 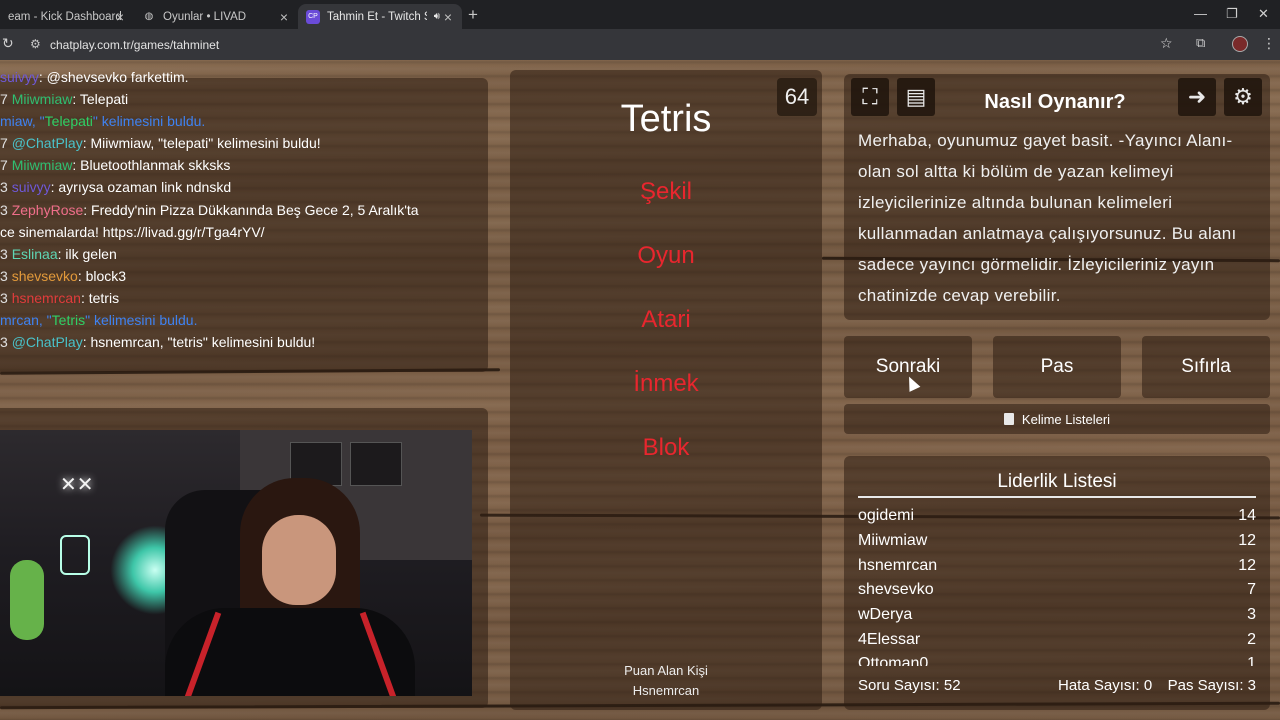 What do you see at coordinates (1066, 419) in the screenshot?
I see `word-lists-label: Kelime Listeleri` at bounding box center [1066, 419].